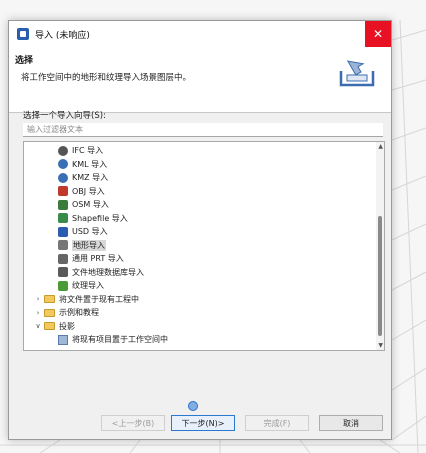 The width and height of the screenshot is (426, 453). Describe the element at coordinates (90, 177) in the screenshot. I see `wizard-item-label: KMZ 导入` at that location.